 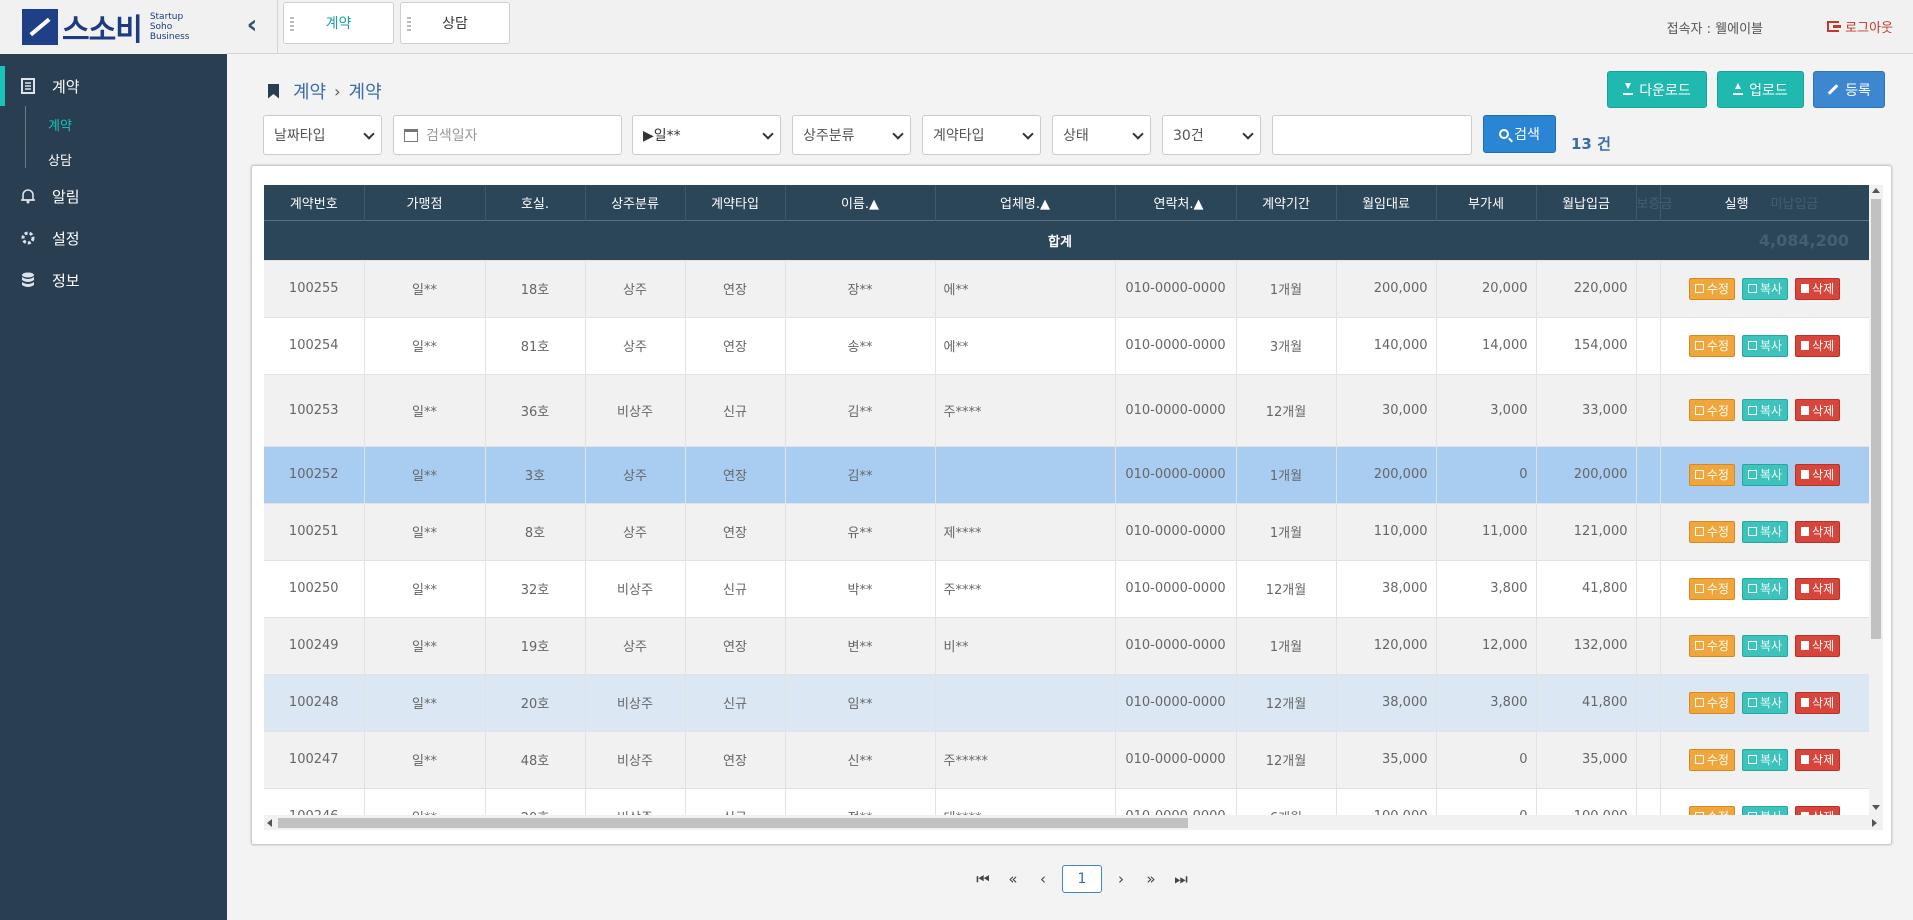 I want to click on current-page: 1, so click(x=1082, y=879).